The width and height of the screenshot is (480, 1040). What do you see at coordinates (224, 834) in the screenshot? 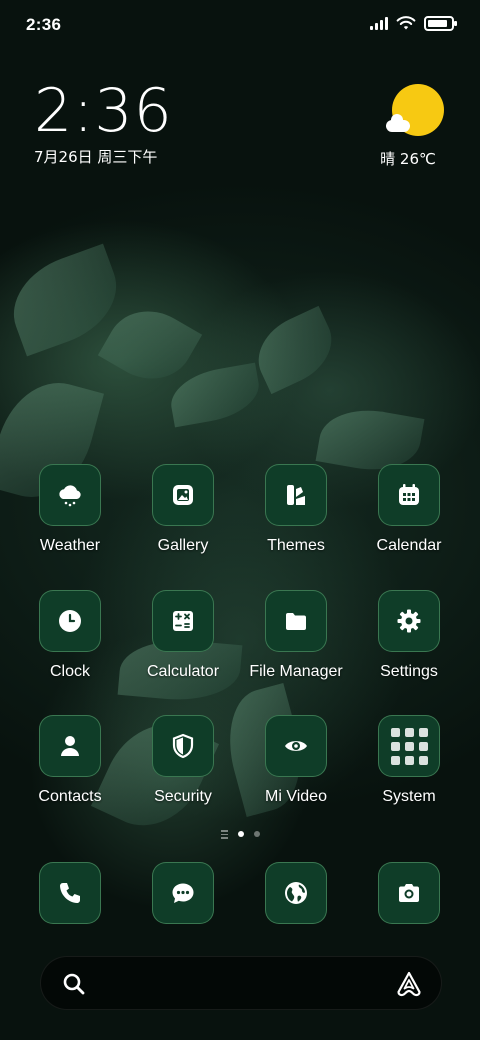
I see `minus-one-screen-icon` at bounding box center [224, 834].